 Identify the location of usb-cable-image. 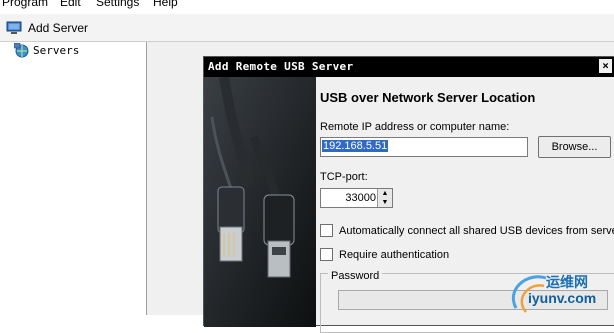
(260, 202).